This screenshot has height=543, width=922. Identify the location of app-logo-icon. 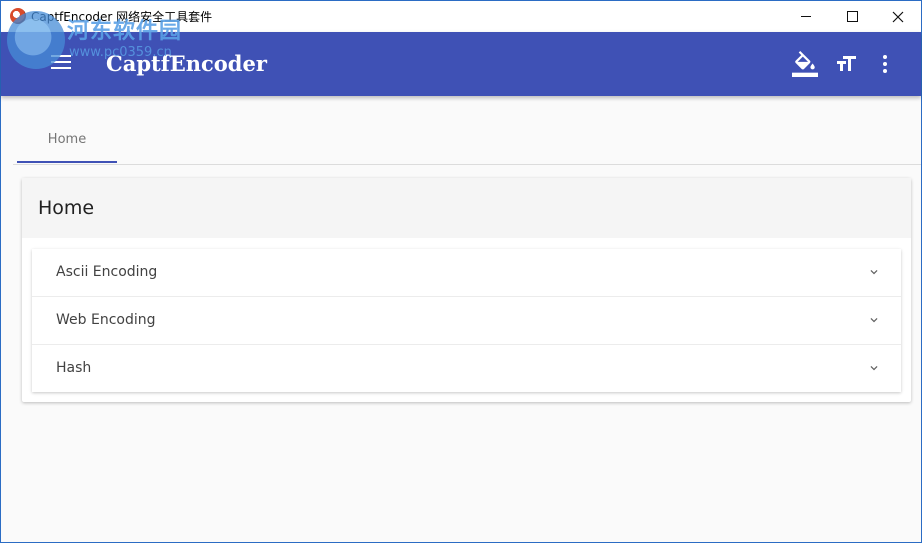
(18, 16).